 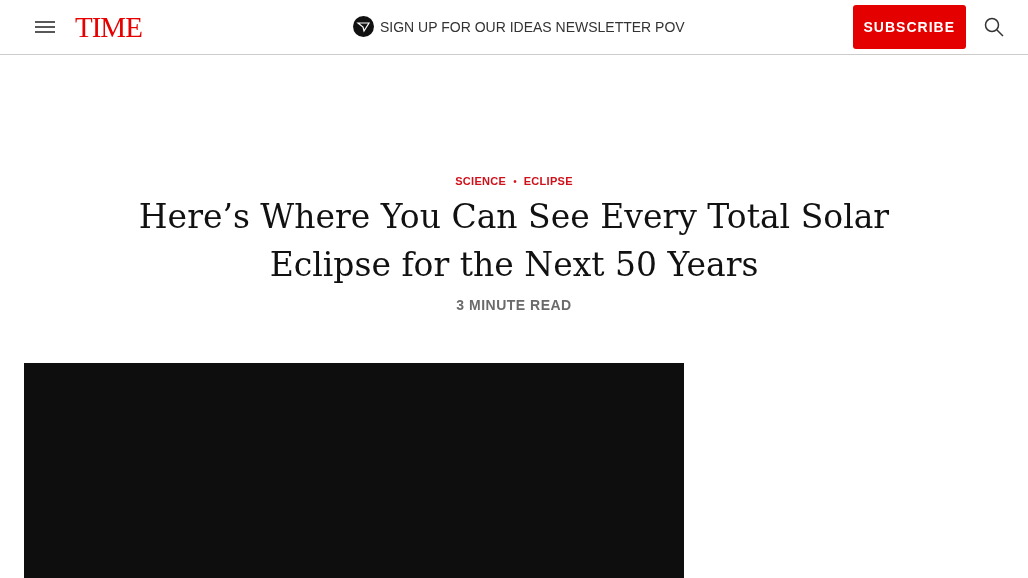 I want to click on subscribe-button: SUBSCRIBE, so click(x=909, y=27).